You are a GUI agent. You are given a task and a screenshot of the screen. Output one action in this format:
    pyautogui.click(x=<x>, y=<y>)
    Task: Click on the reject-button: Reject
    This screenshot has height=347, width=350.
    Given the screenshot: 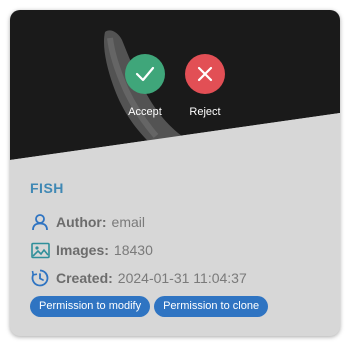 What is the action you would take?
    pyautogui.click(x=205, y=86)
    